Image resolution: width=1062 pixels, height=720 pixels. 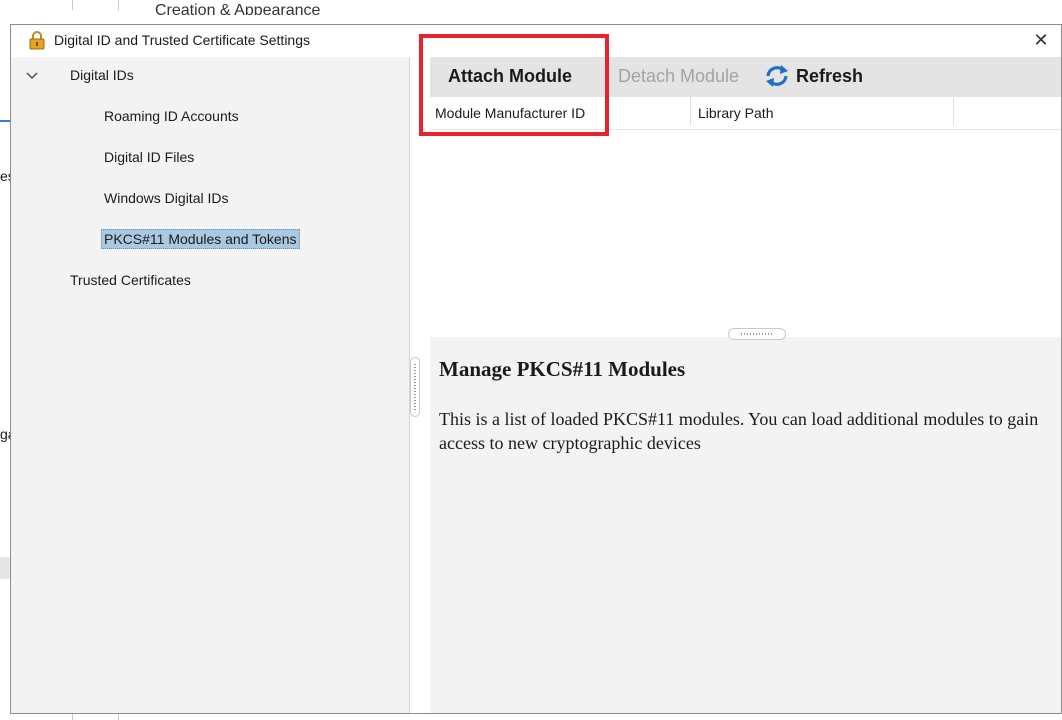 I want to click on close-icon: ✕, so click(x=1041, y=40).